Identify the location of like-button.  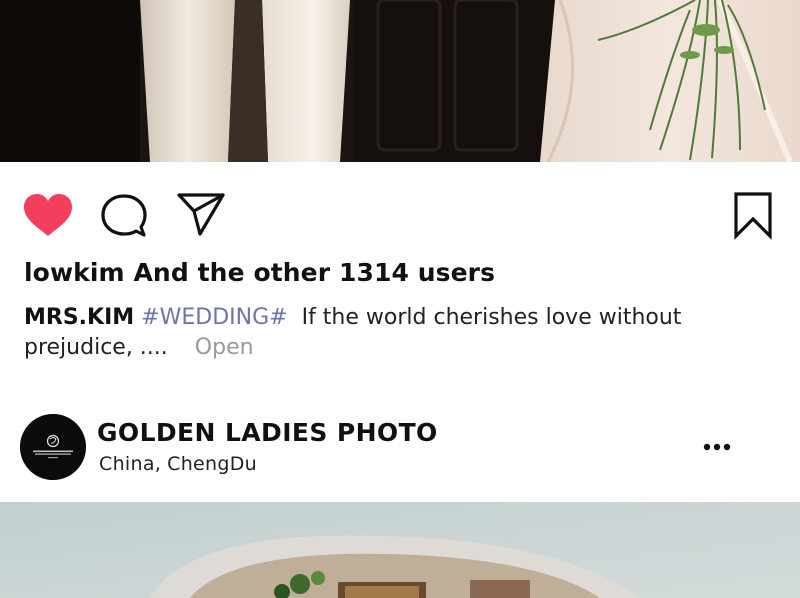
(48, 216).